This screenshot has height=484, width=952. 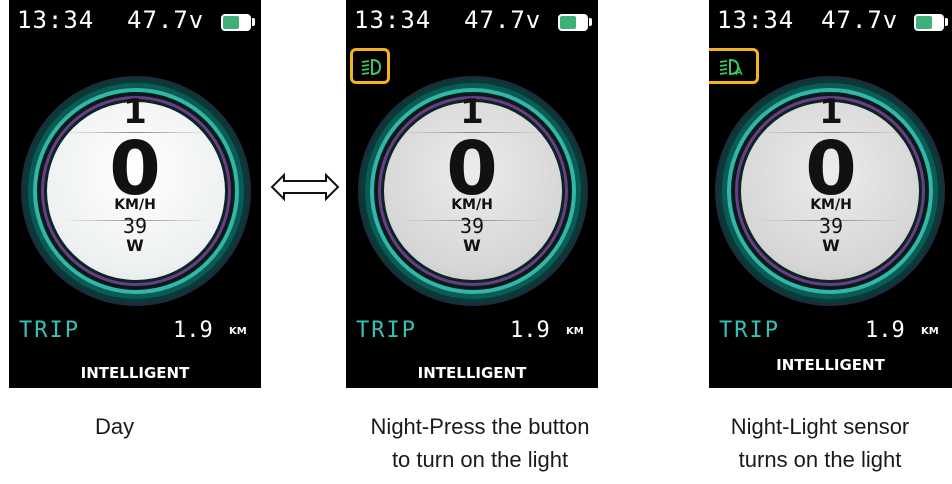 What do you see at coordinates (731, 67) in the screenshot?
I see `auto-headlight-icon` at bounding box center [731, 67].